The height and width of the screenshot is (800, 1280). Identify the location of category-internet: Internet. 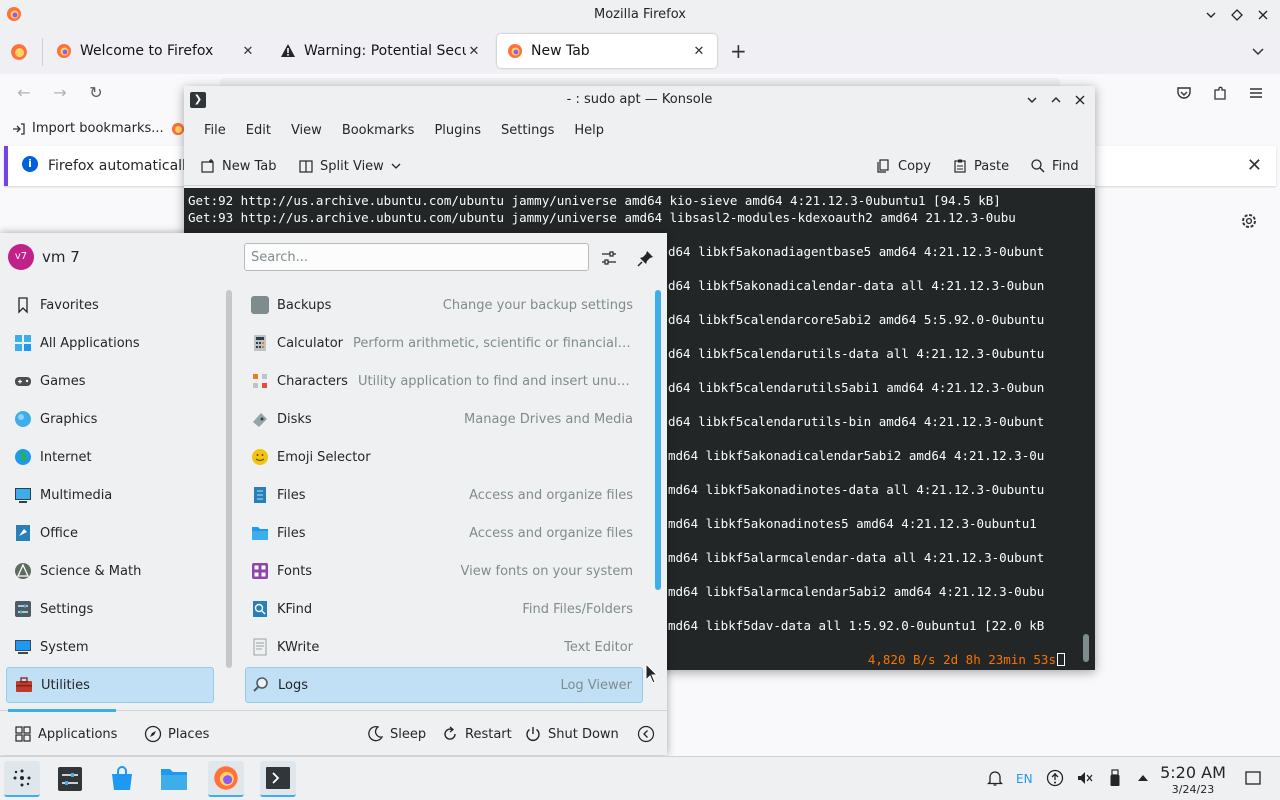
(110, 457).